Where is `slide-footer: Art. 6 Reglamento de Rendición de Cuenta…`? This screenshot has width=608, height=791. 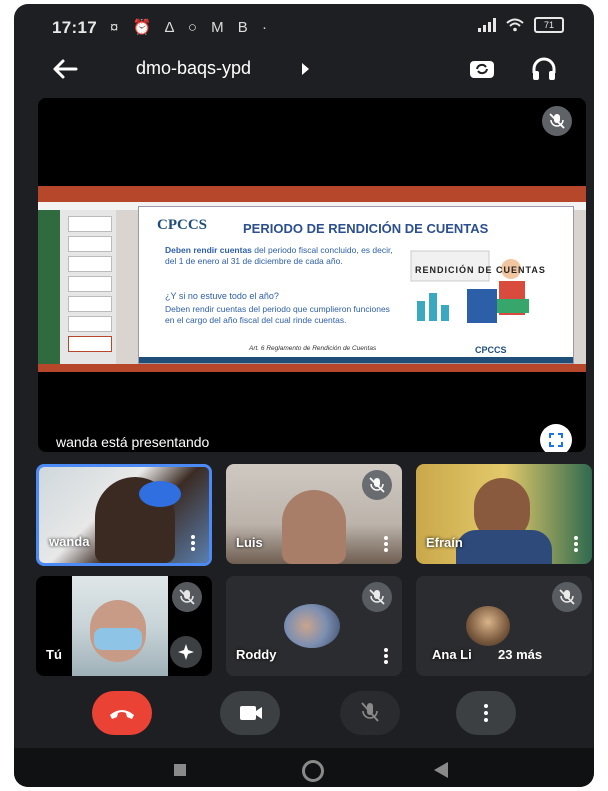 slide-footer: Art. 6 Reglamento de Rendición de Cuenta… is located at coordinates (313, 348).